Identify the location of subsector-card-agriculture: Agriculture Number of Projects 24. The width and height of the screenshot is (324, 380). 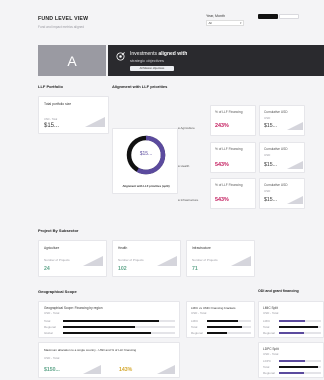
(72, 258).